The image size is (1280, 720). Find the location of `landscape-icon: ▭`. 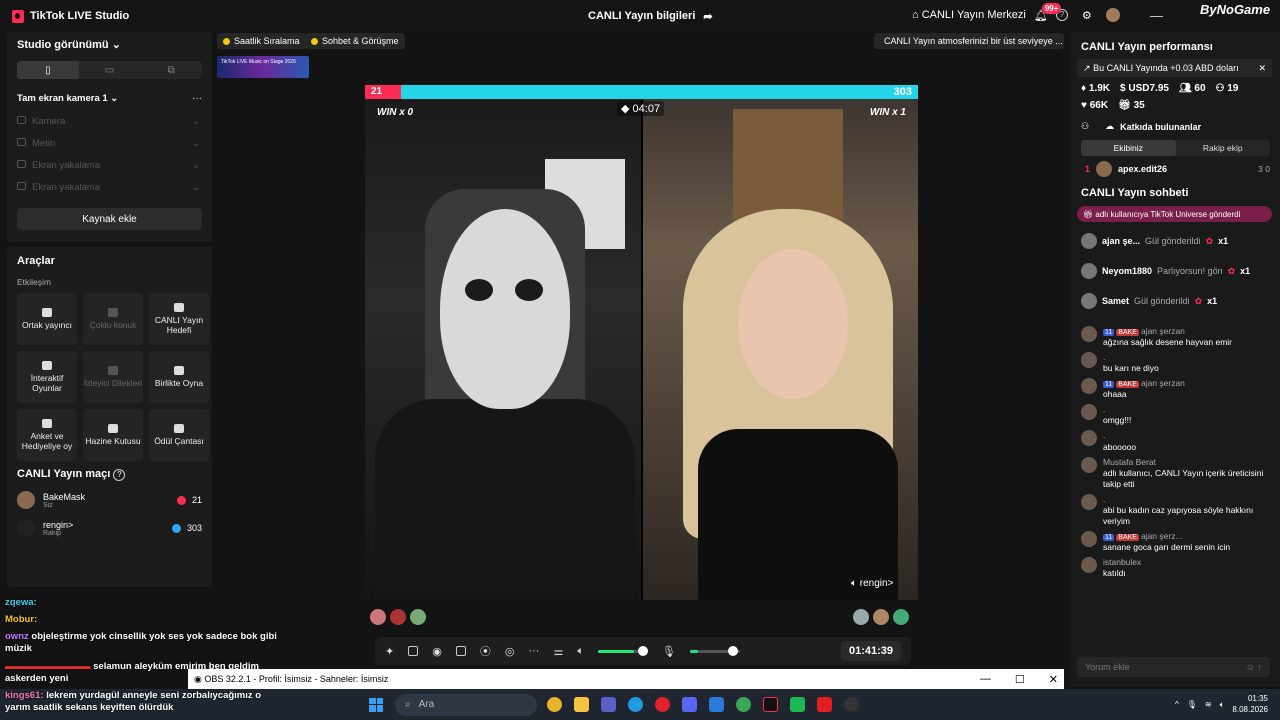

landscape-icon: ▭ is located at coordinates (110, 70).